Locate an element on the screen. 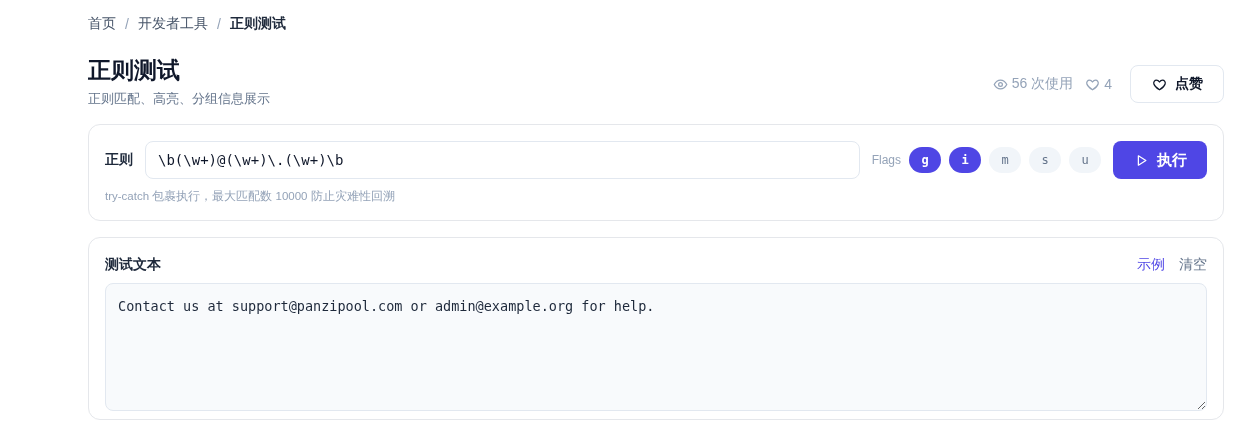 This screenshot has height=436, width=1249. action-link: 清空 is located at coordinates (1193, 265).